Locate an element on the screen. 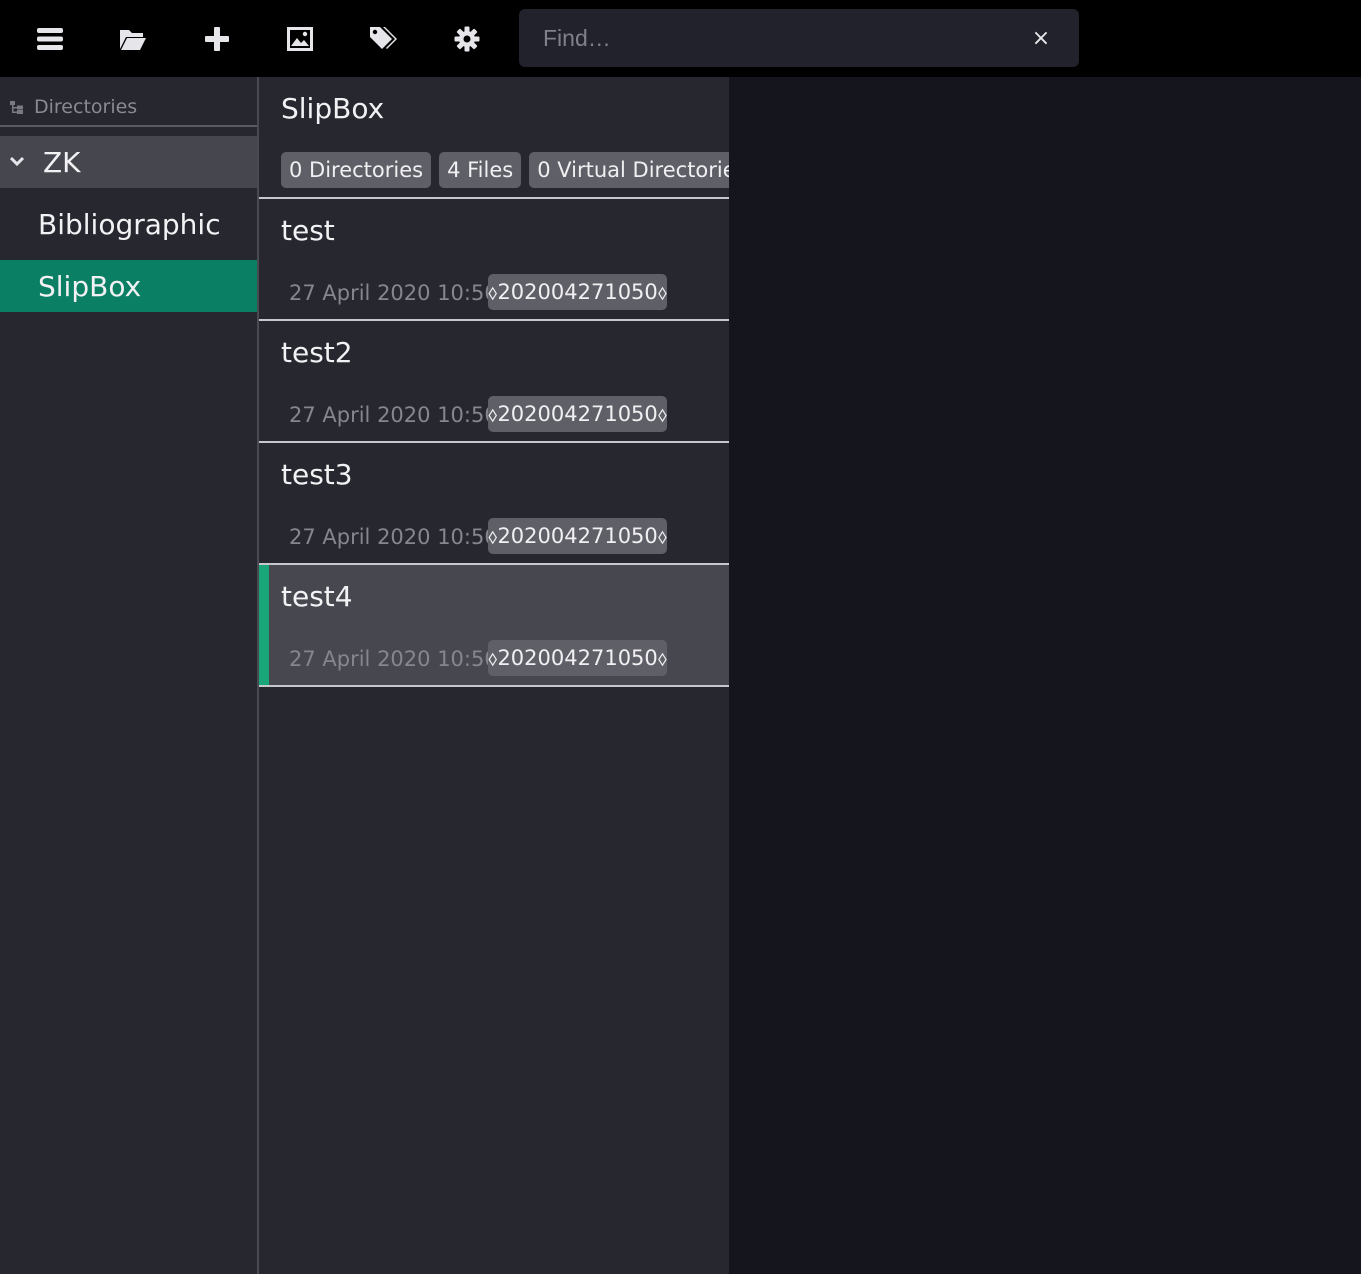  chevron-down-icon is located at coordinates (17, 162).